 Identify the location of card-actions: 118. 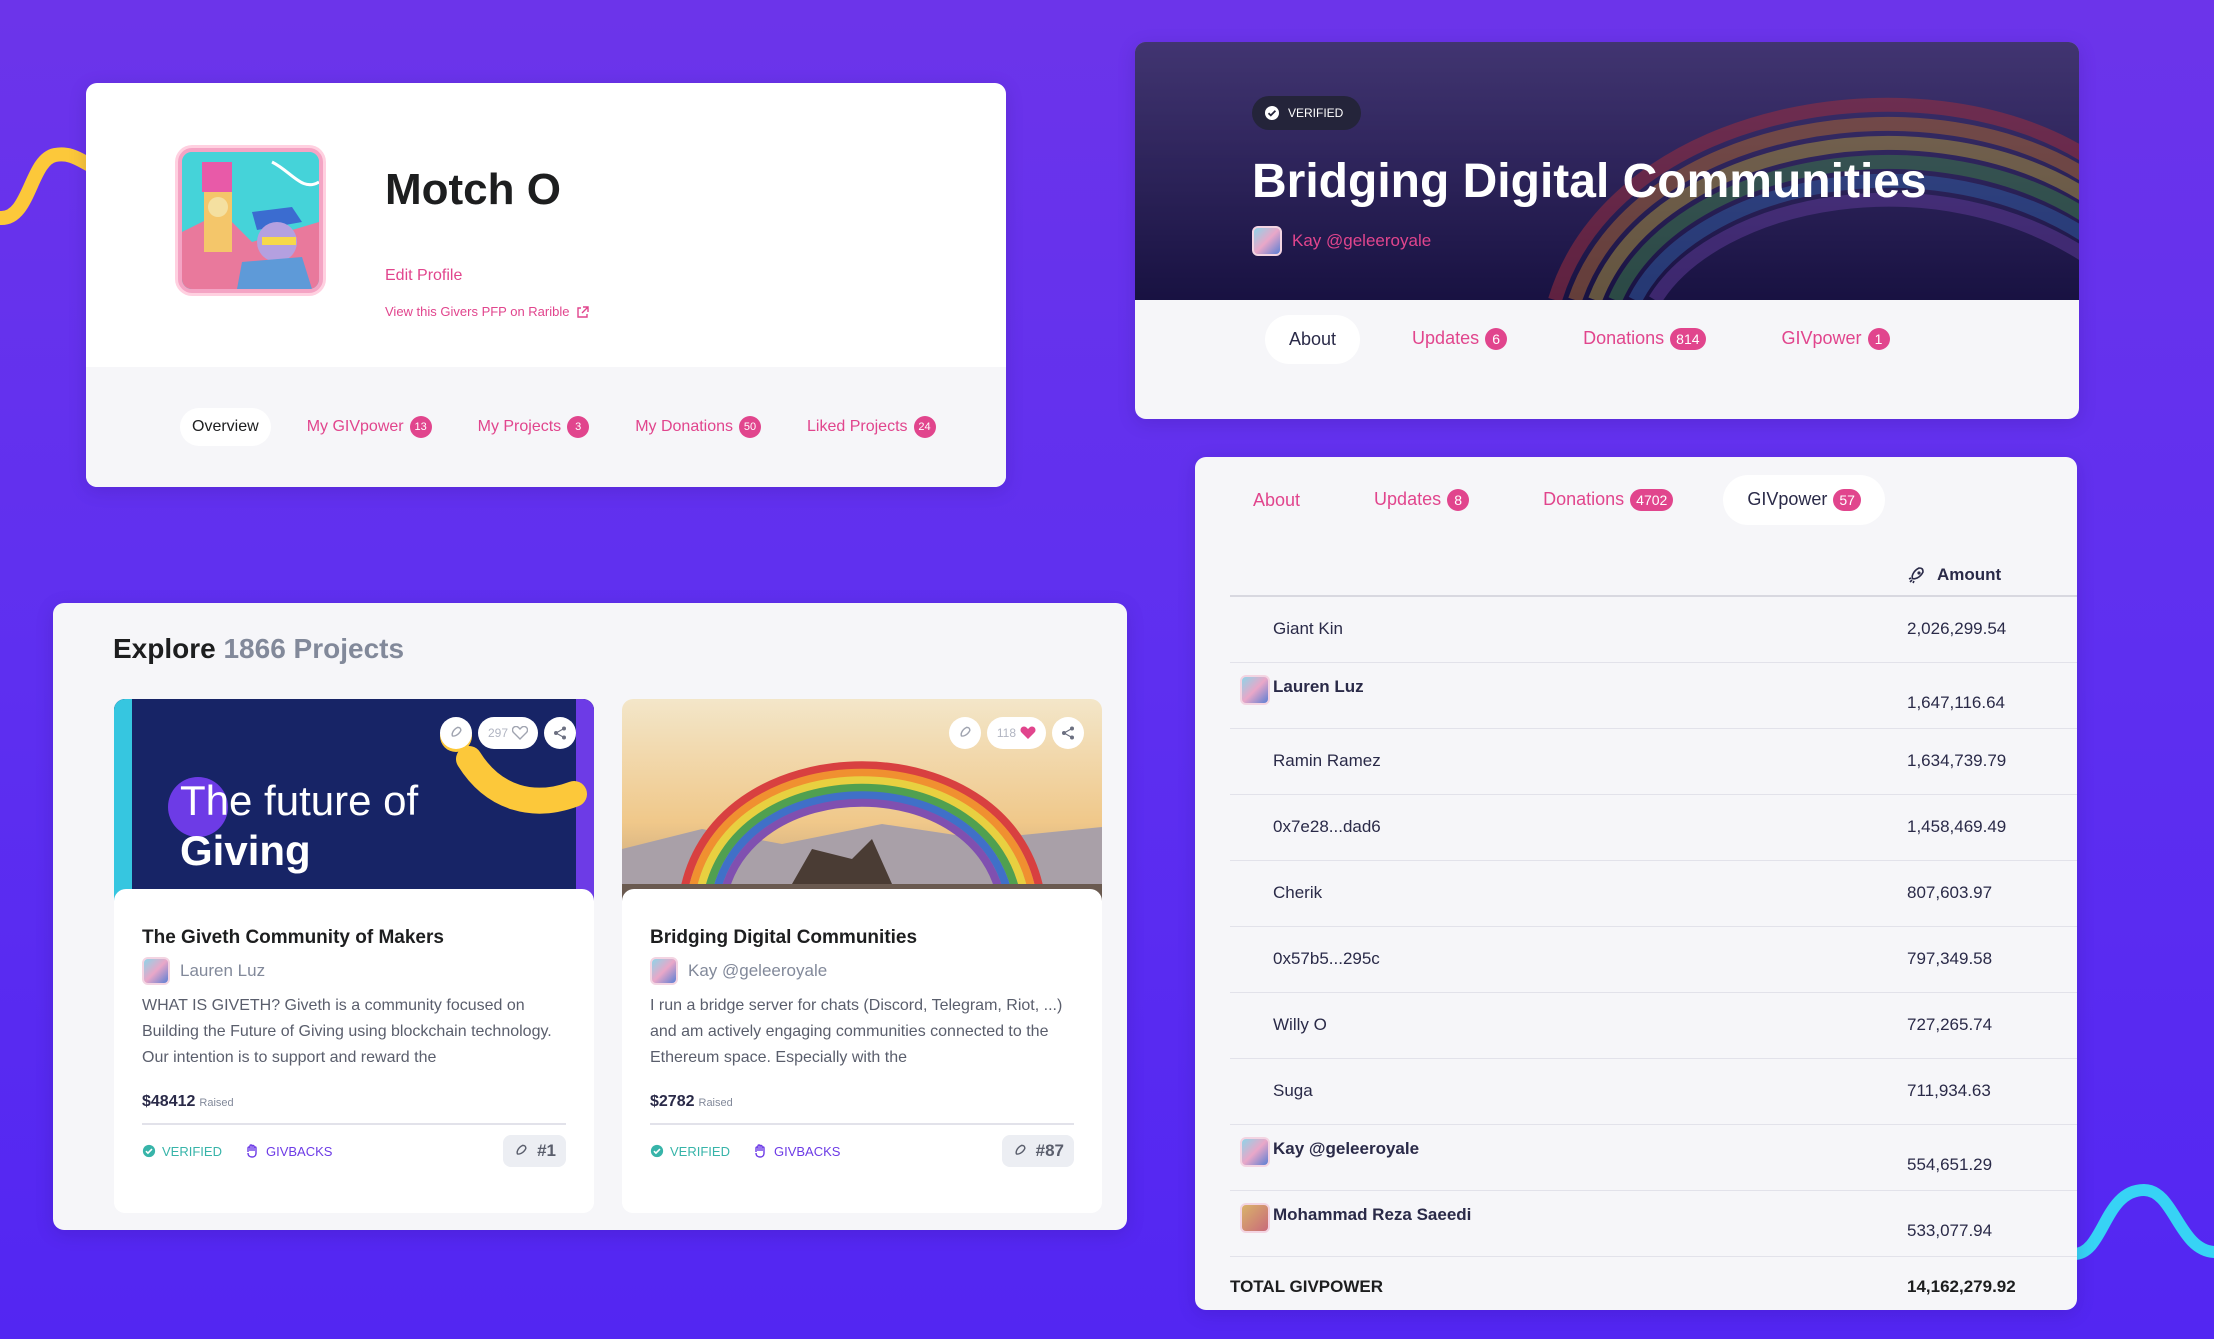
(1016, 733).